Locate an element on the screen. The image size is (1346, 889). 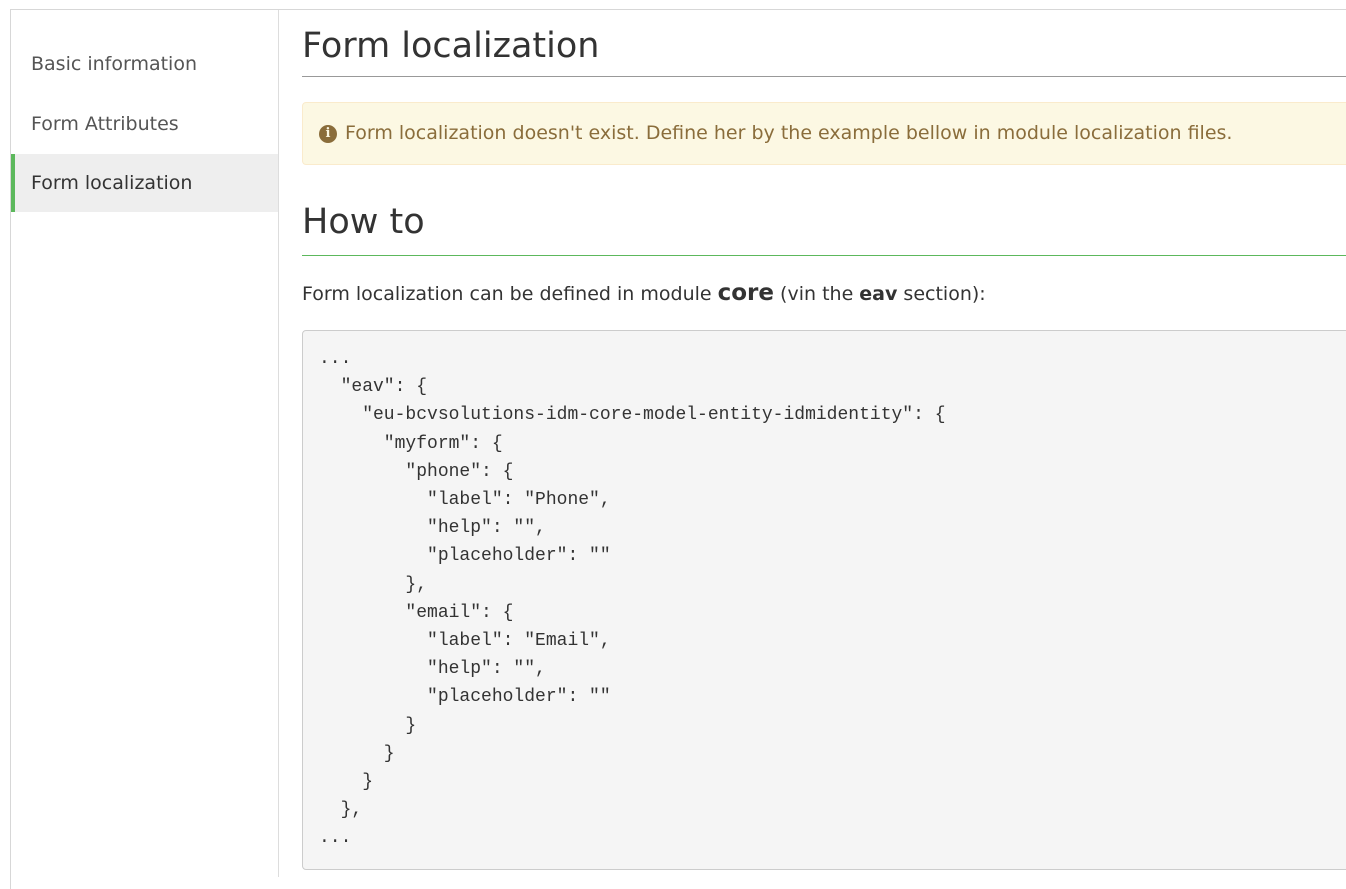
info-circle-icon: i is located at coordinates (328, 134).